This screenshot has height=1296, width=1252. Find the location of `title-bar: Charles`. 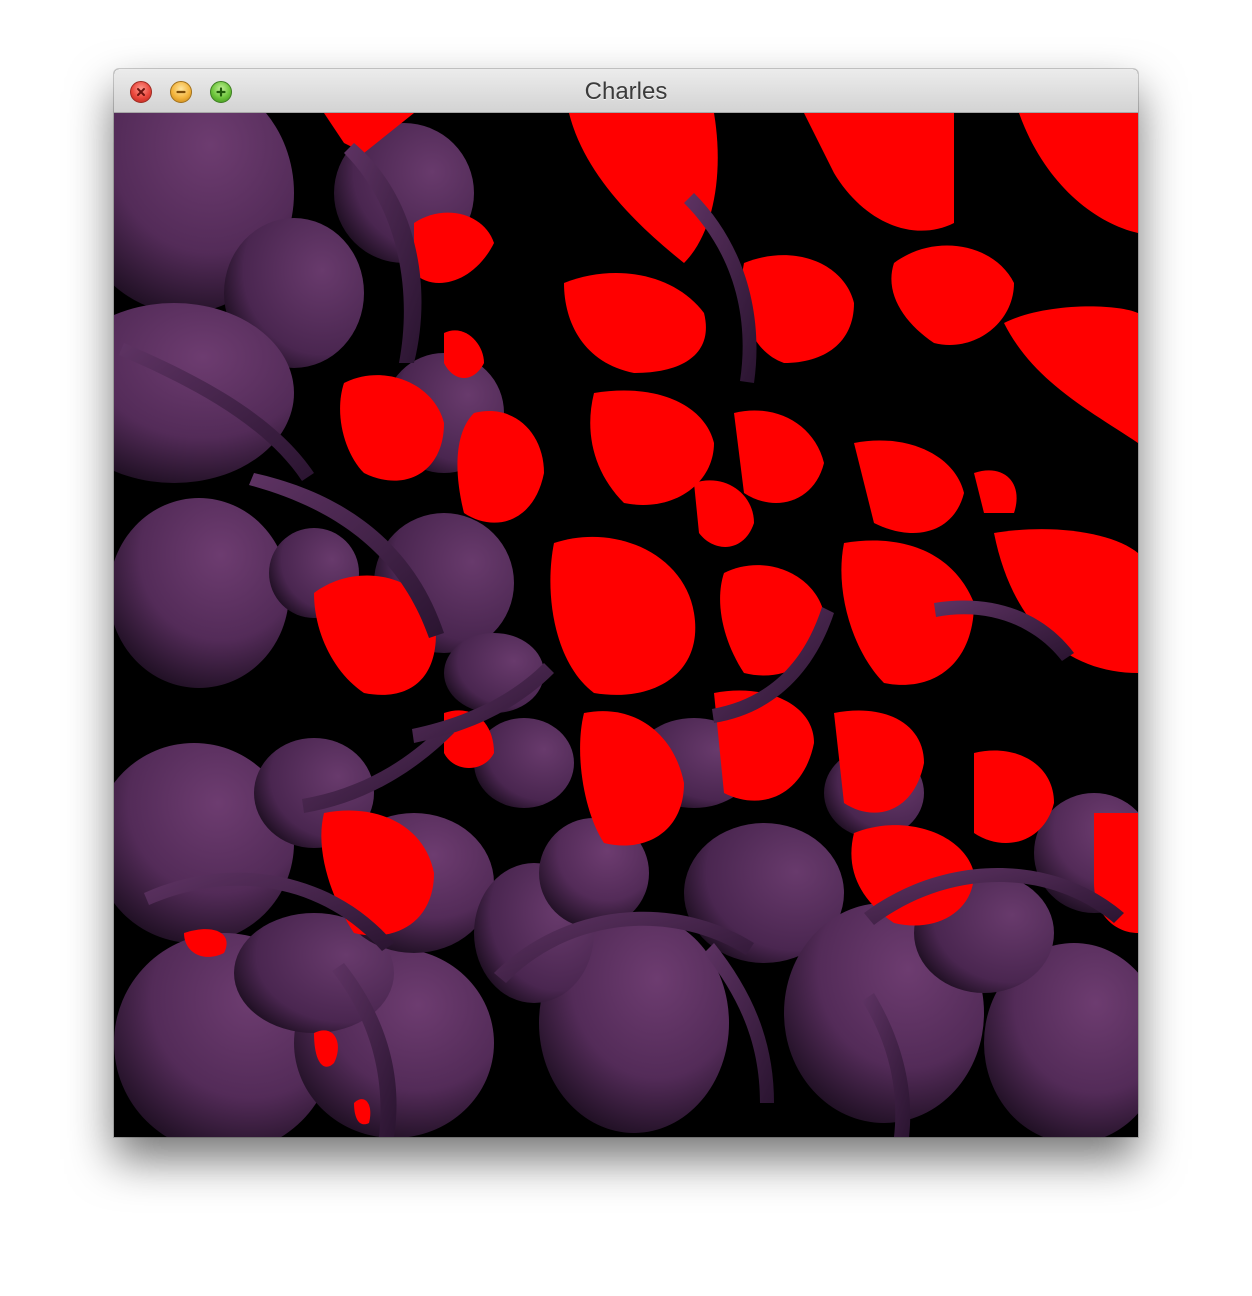

title-bar: Charles is located at coordinates (626, 91).